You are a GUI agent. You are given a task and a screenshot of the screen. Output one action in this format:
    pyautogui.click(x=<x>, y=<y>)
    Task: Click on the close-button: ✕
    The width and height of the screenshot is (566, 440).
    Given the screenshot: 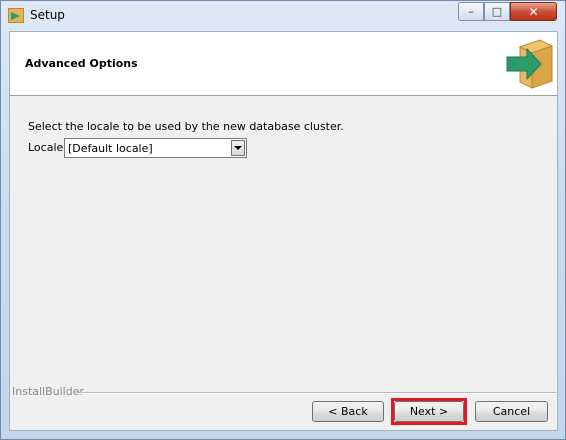 What is the action you would take?
    pyautogui.click(x=533, y=11)
    